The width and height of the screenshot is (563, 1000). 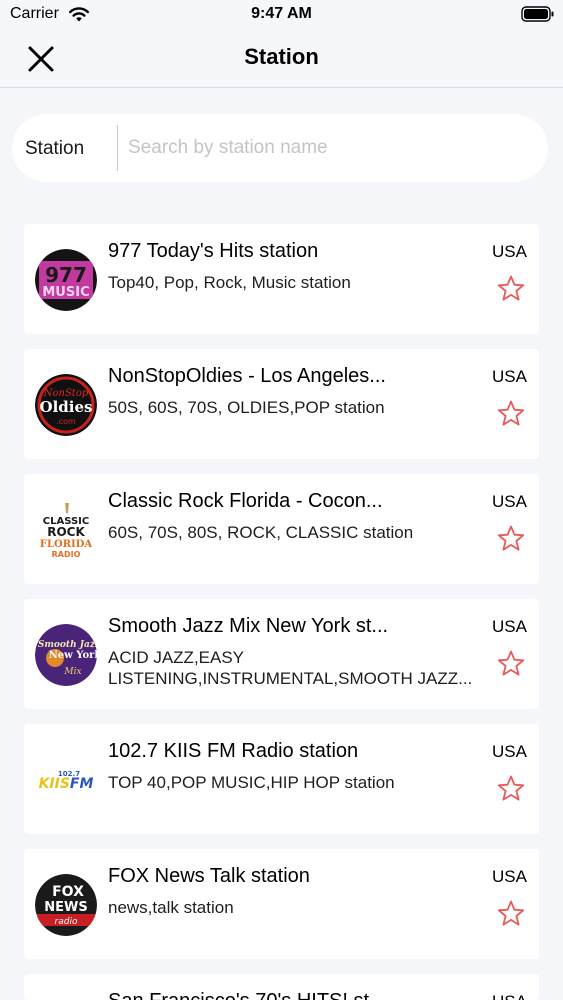 I want to click on station-logo: CLASSIC ROCK FLORIDA RADIO, so click(x=66, y=530).